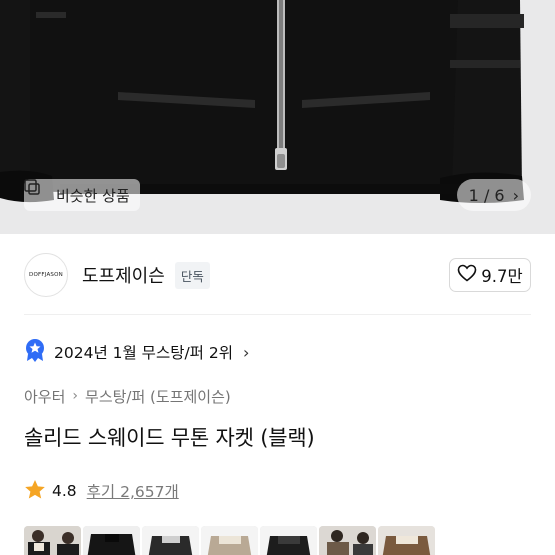 The width and height of the screenshot is (555, 555). What do you see at coordinates (192, 275) in the screenshot?
I see `exclusive-badge: 단독` at bounding box center [192, 275].